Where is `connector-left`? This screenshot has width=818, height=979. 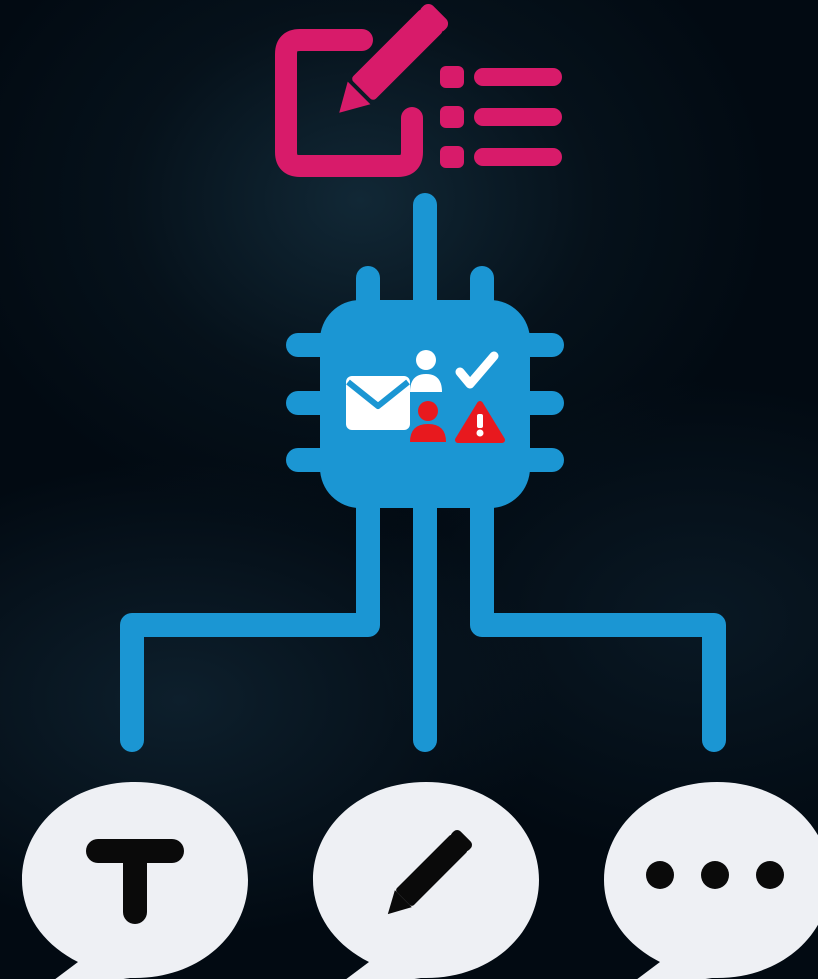
connector-left is located at coordinates (250, 622).